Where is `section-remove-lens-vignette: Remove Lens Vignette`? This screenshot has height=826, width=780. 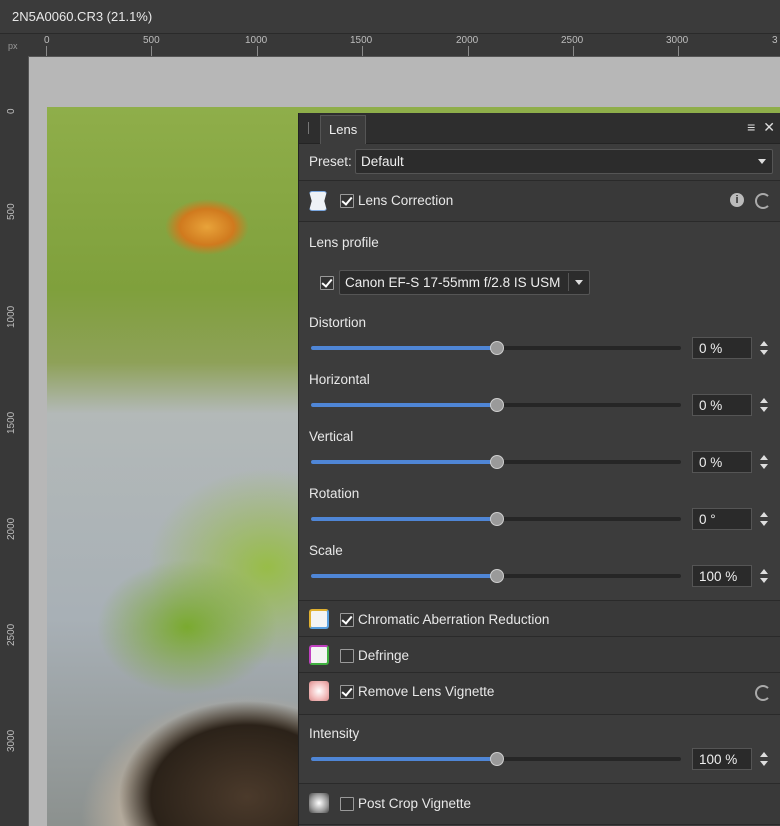 section-remove-lens-vignette: Remove Lens Vignette is located at coordinates (539, 693).